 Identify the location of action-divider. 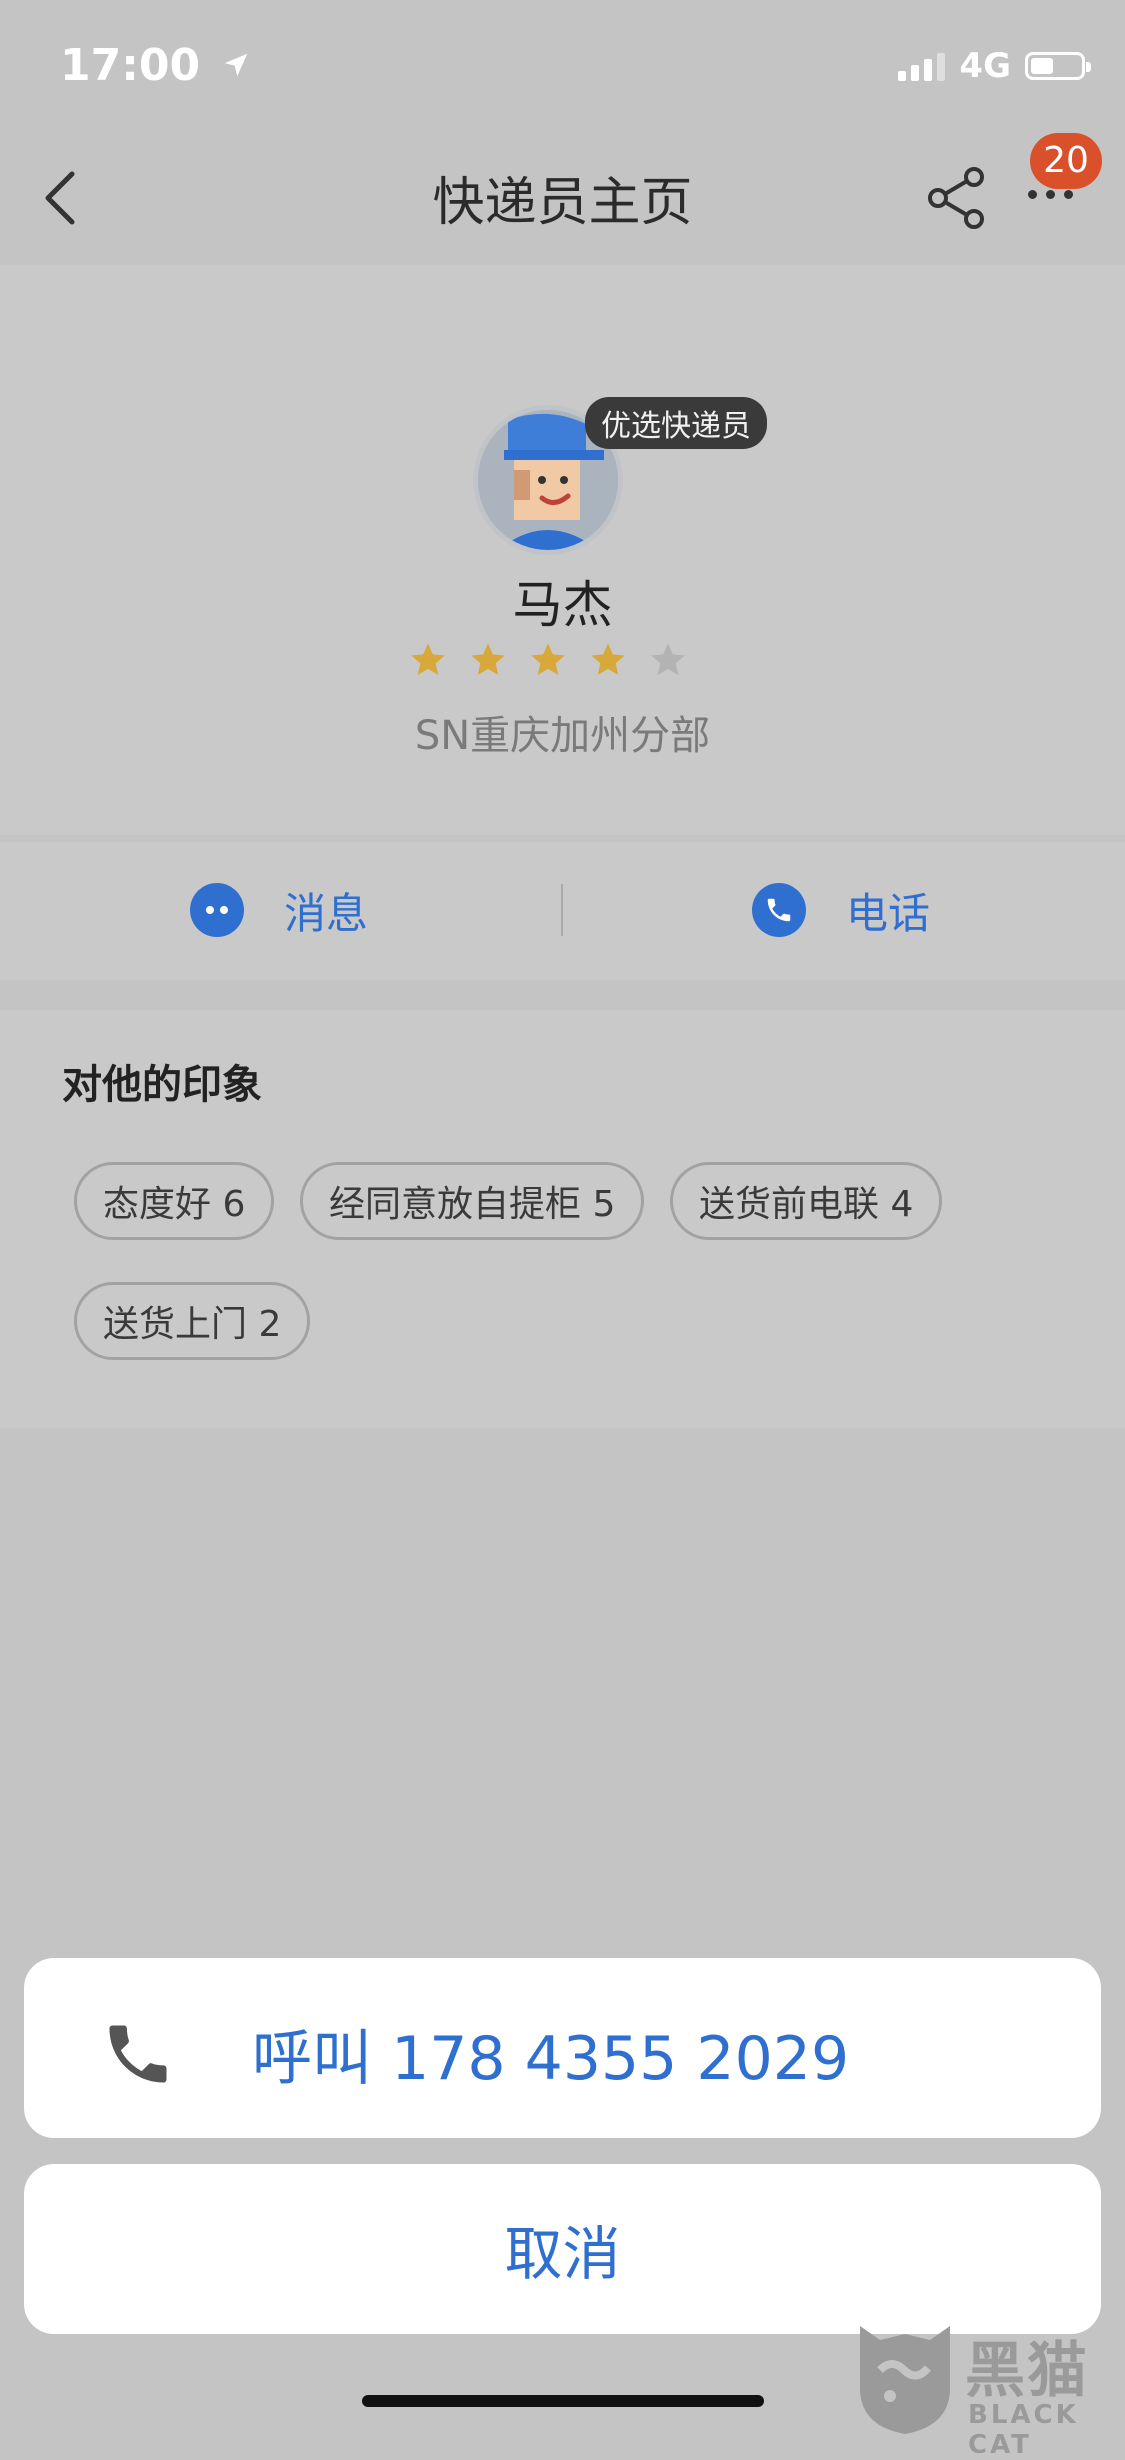
(562, 910).